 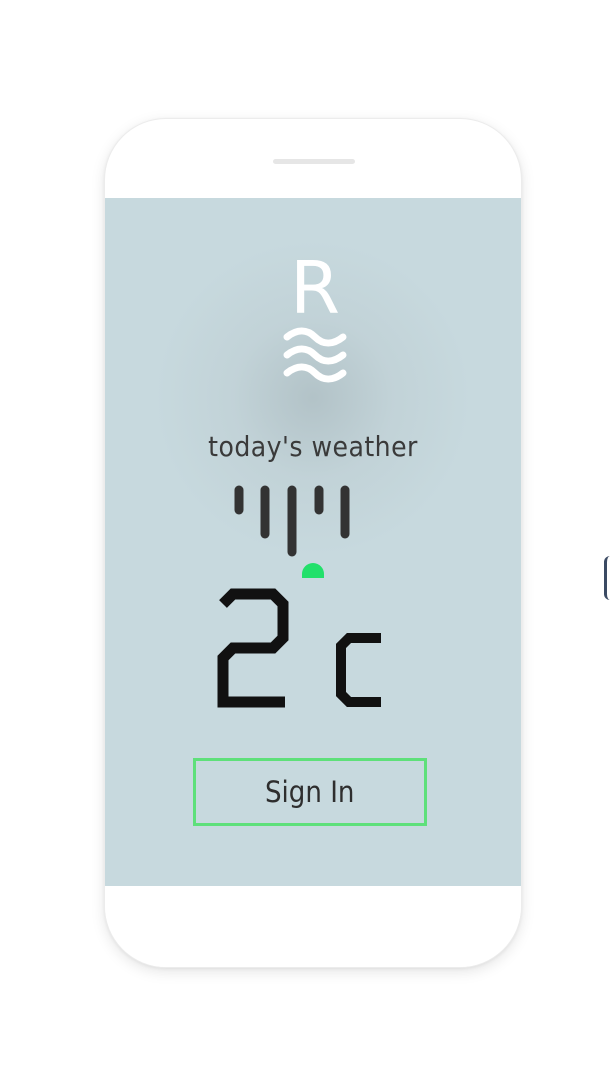 What do you see at coordinates (292, 531) in the screenshot?
I see `weather-gauge-icon` at bounding box center [292, 531].